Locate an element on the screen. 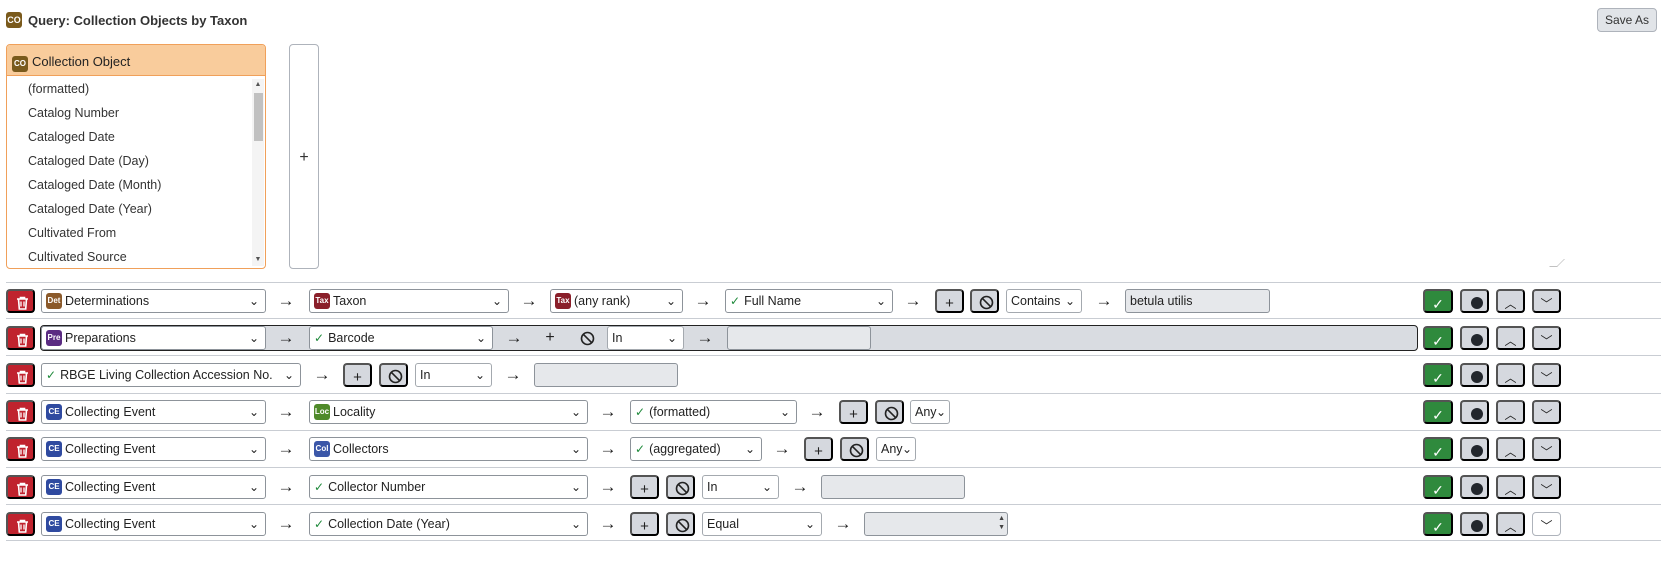 This screenshot has height=578, width=1667. row-divider is located at coordinates (833, 467).